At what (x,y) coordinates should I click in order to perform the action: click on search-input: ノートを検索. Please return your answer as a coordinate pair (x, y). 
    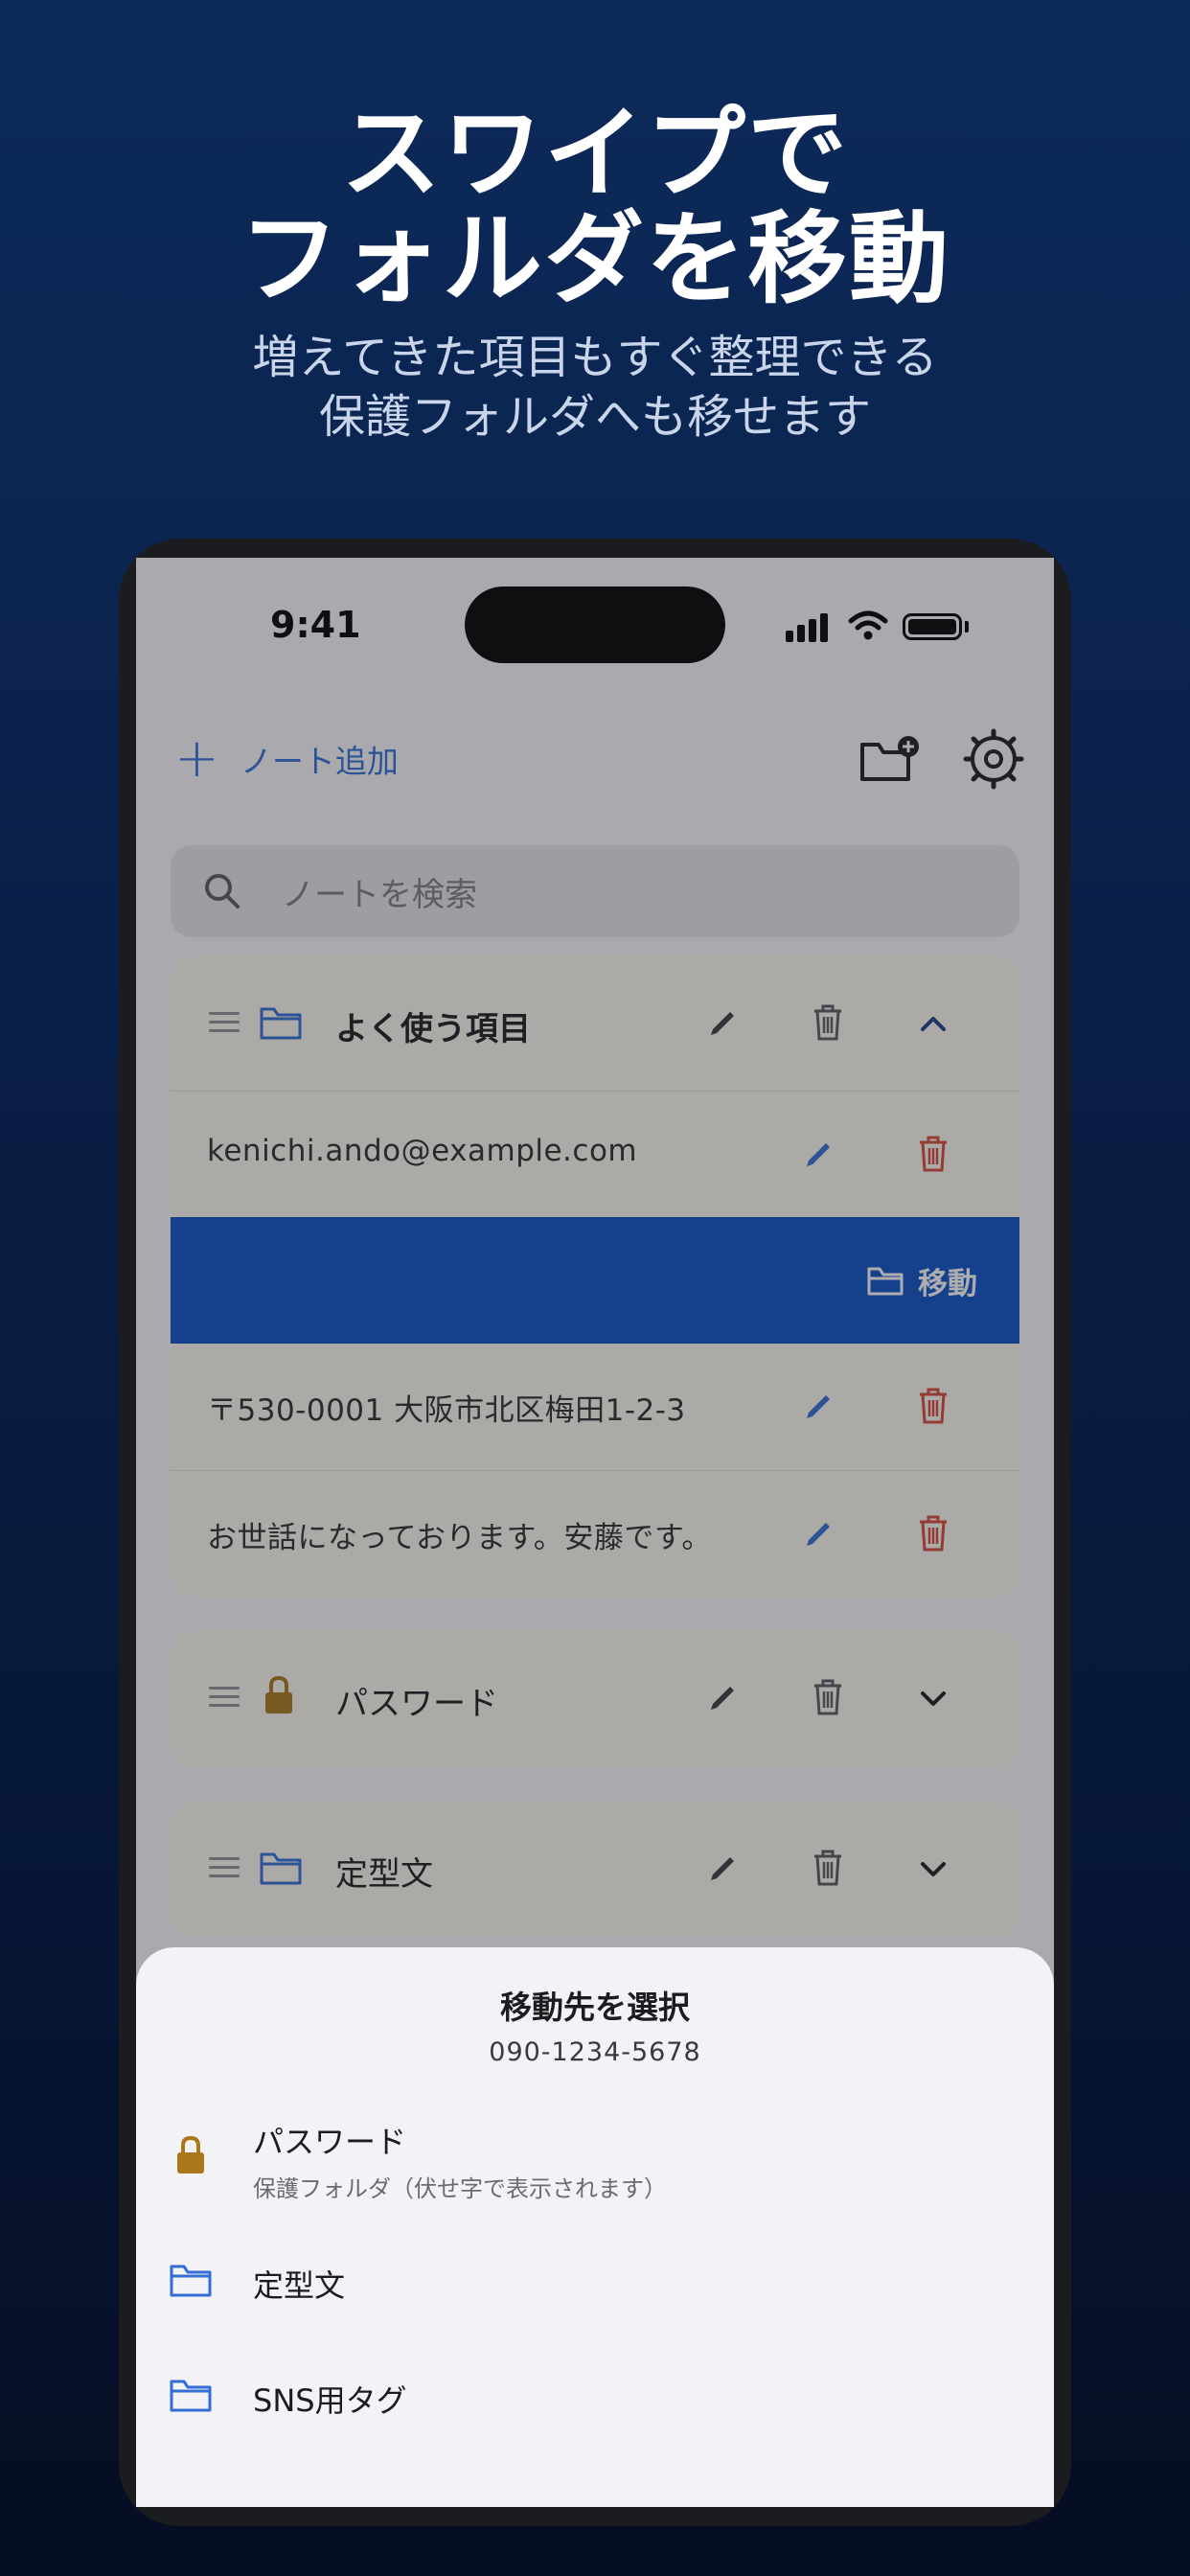
    Looking at the image, I should click on (595, 891).